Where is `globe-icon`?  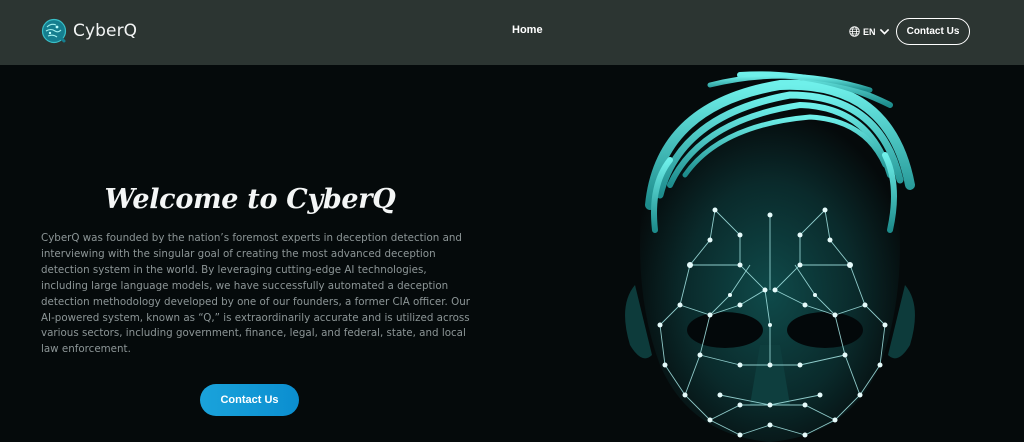
globe-icon is located at coordinates (854, 31).